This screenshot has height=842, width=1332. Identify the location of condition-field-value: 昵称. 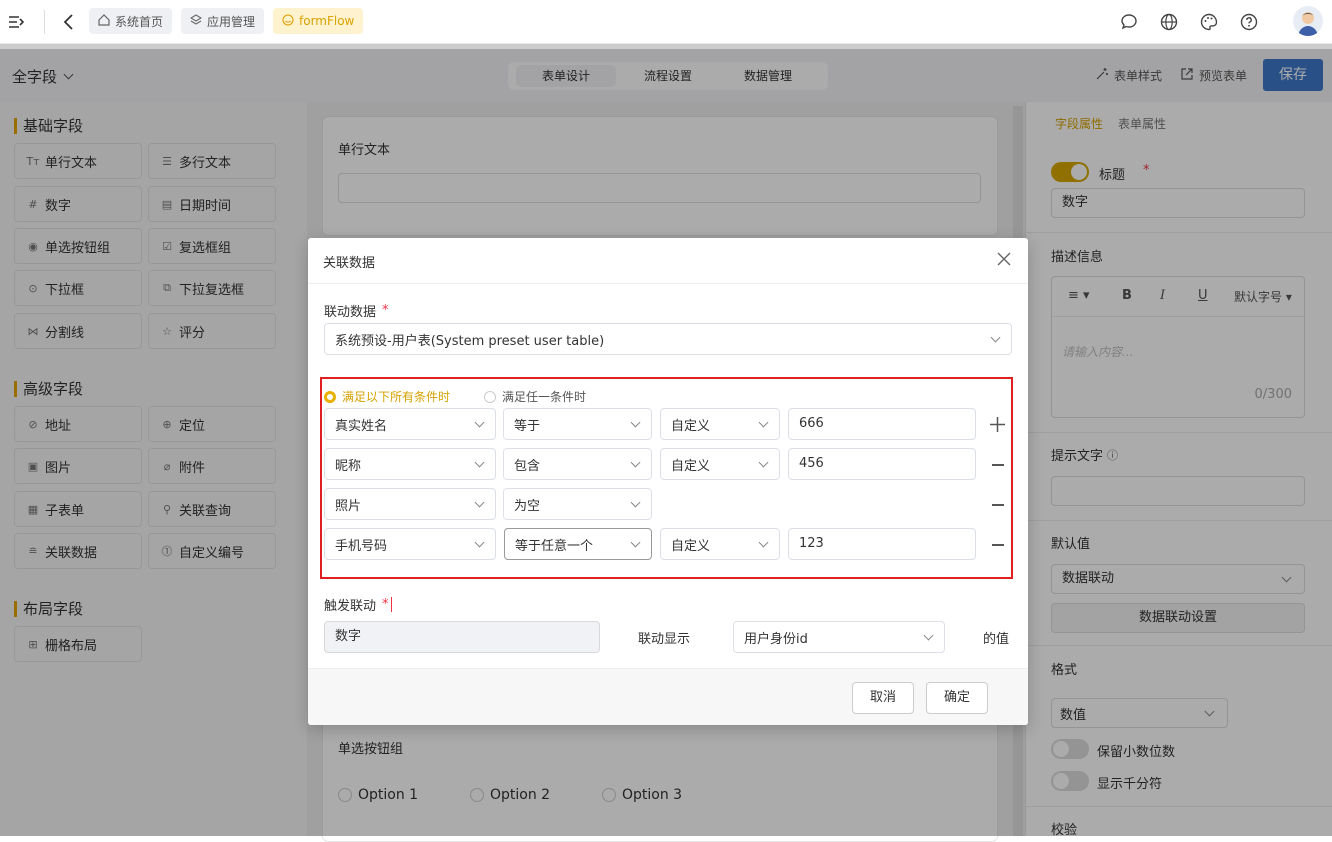
(348, 466).